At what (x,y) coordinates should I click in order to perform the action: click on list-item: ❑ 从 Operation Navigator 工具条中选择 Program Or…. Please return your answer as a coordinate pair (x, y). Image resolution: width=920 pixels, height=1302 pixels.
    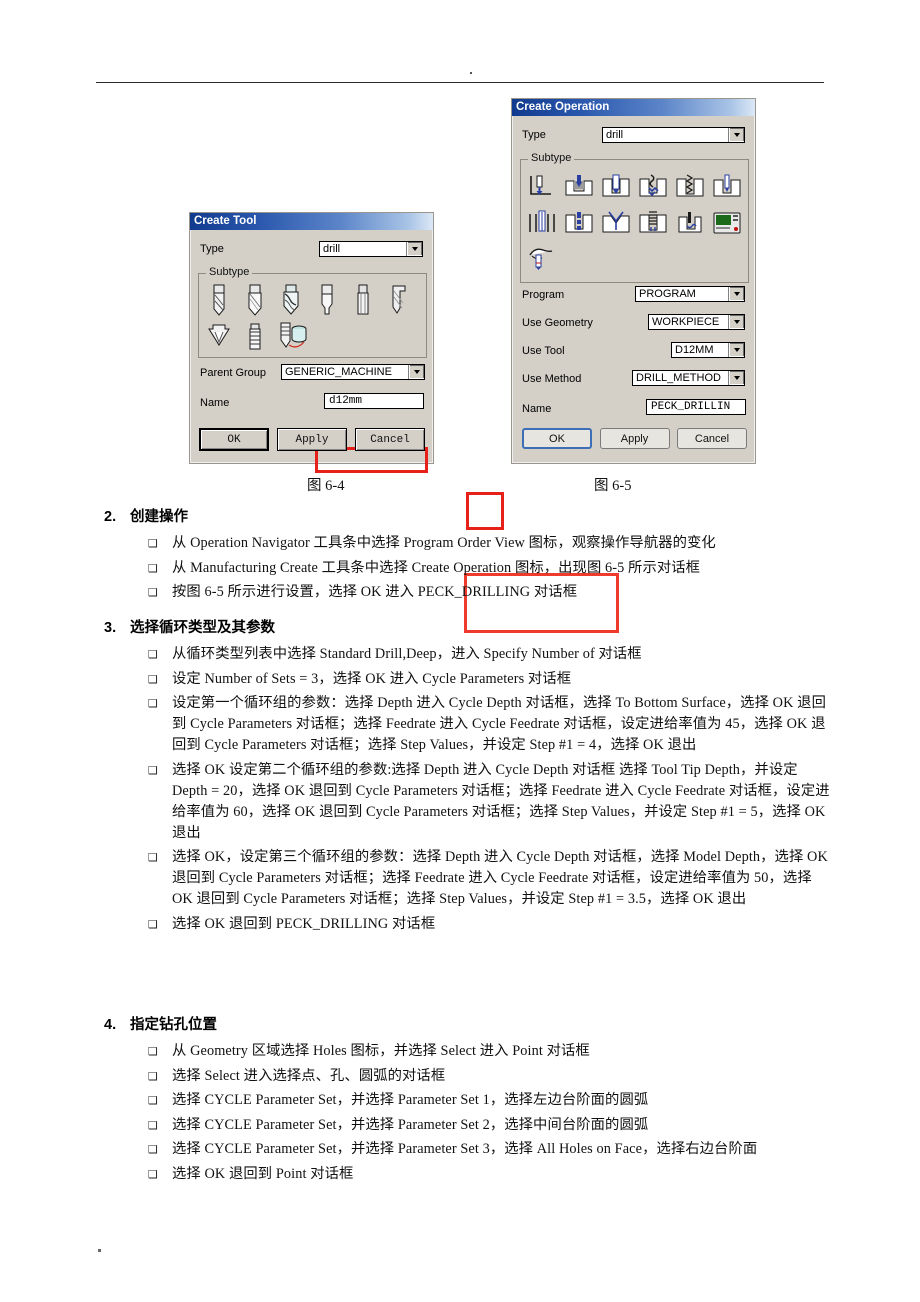
    Looking at the image, I should click on (498, 543).